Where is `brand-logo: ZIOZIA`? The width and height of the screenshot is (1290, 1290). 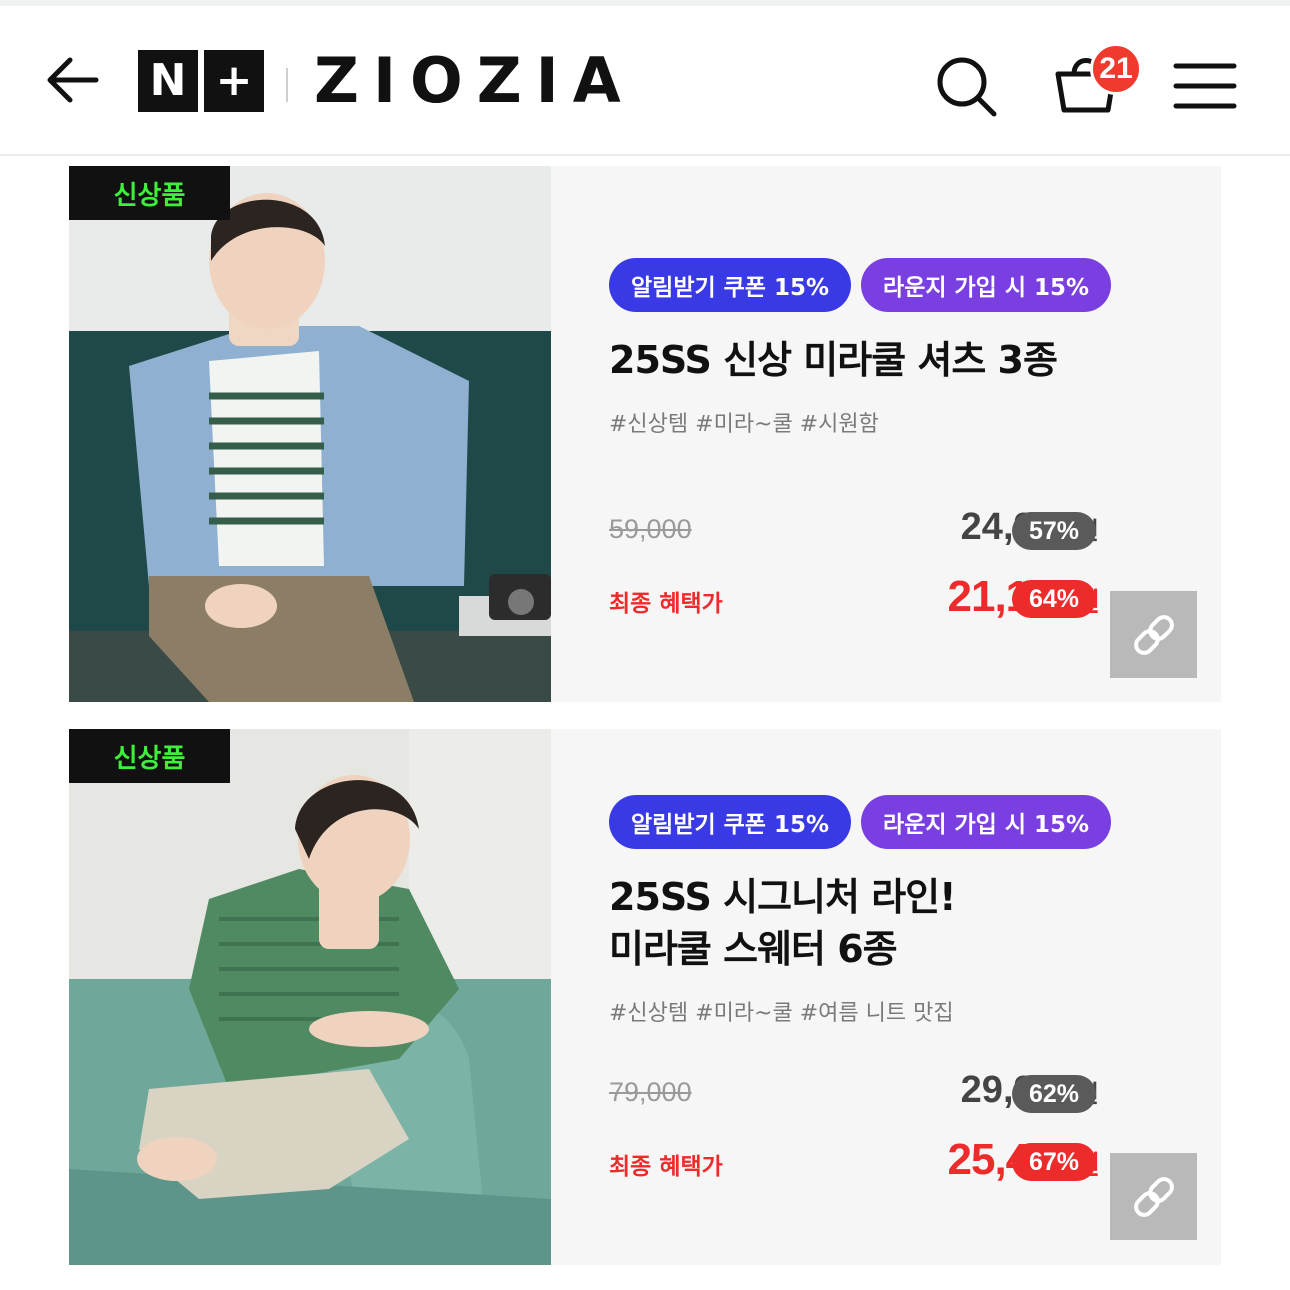 brand-logo: ZIOZIA is located at coordinates (474, 81).